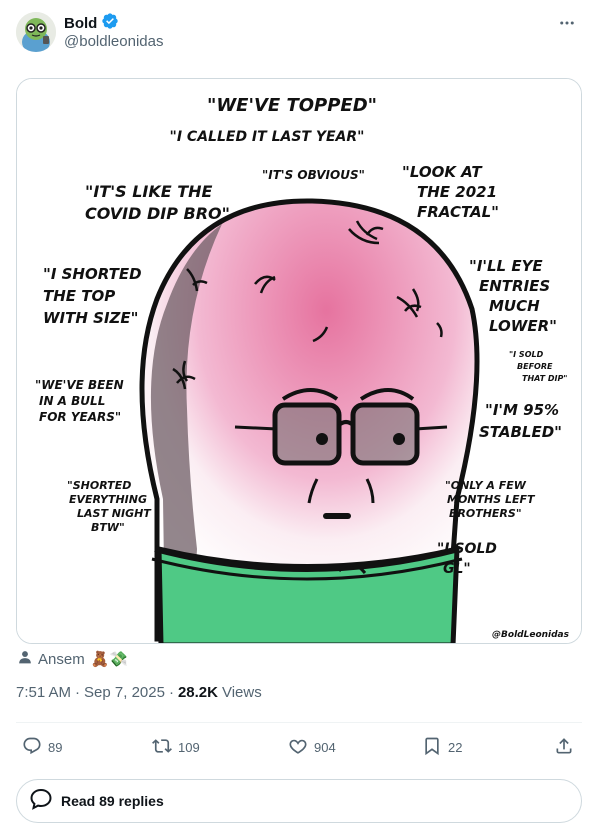 The height and width of the screenshot is (832, 598). Describe the element at coordinates (92, 274) in the screenshot. I see `quote-shorted-1: "I SHORTED` at that location.